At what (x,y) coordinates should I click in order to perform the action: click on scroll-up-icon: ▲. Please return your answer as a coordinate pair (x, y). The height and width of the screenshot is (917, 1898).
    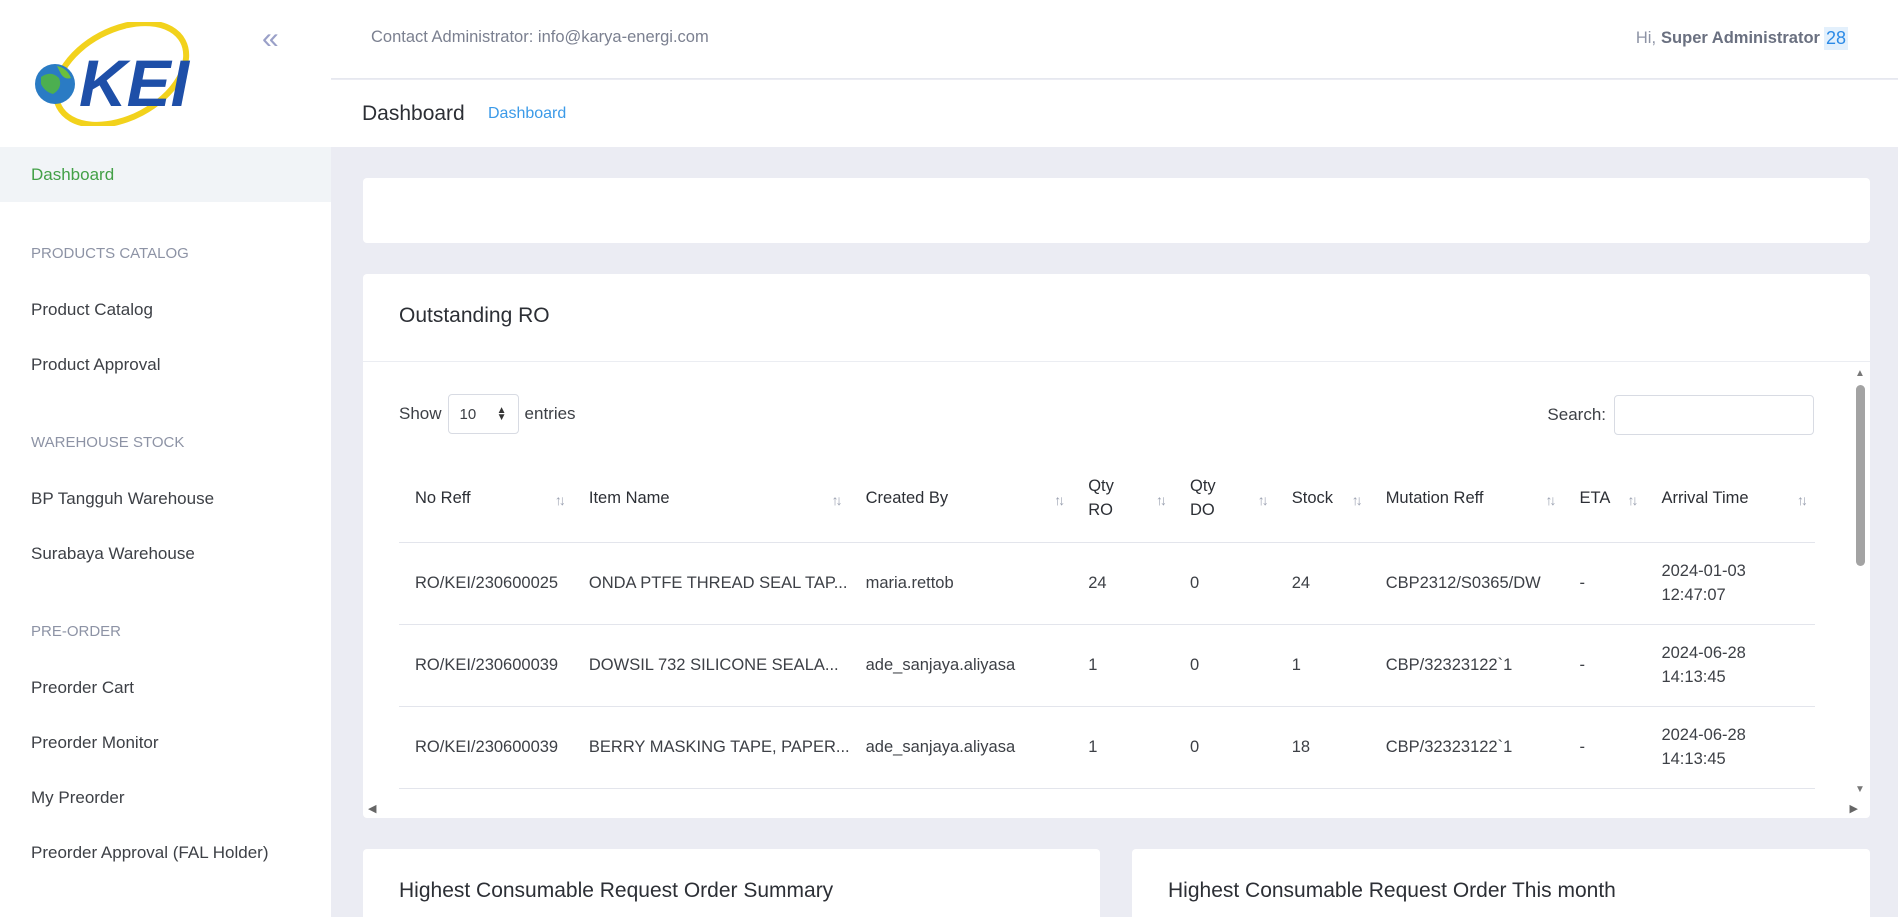
    Looking at the image, I should click on (1860, 373).